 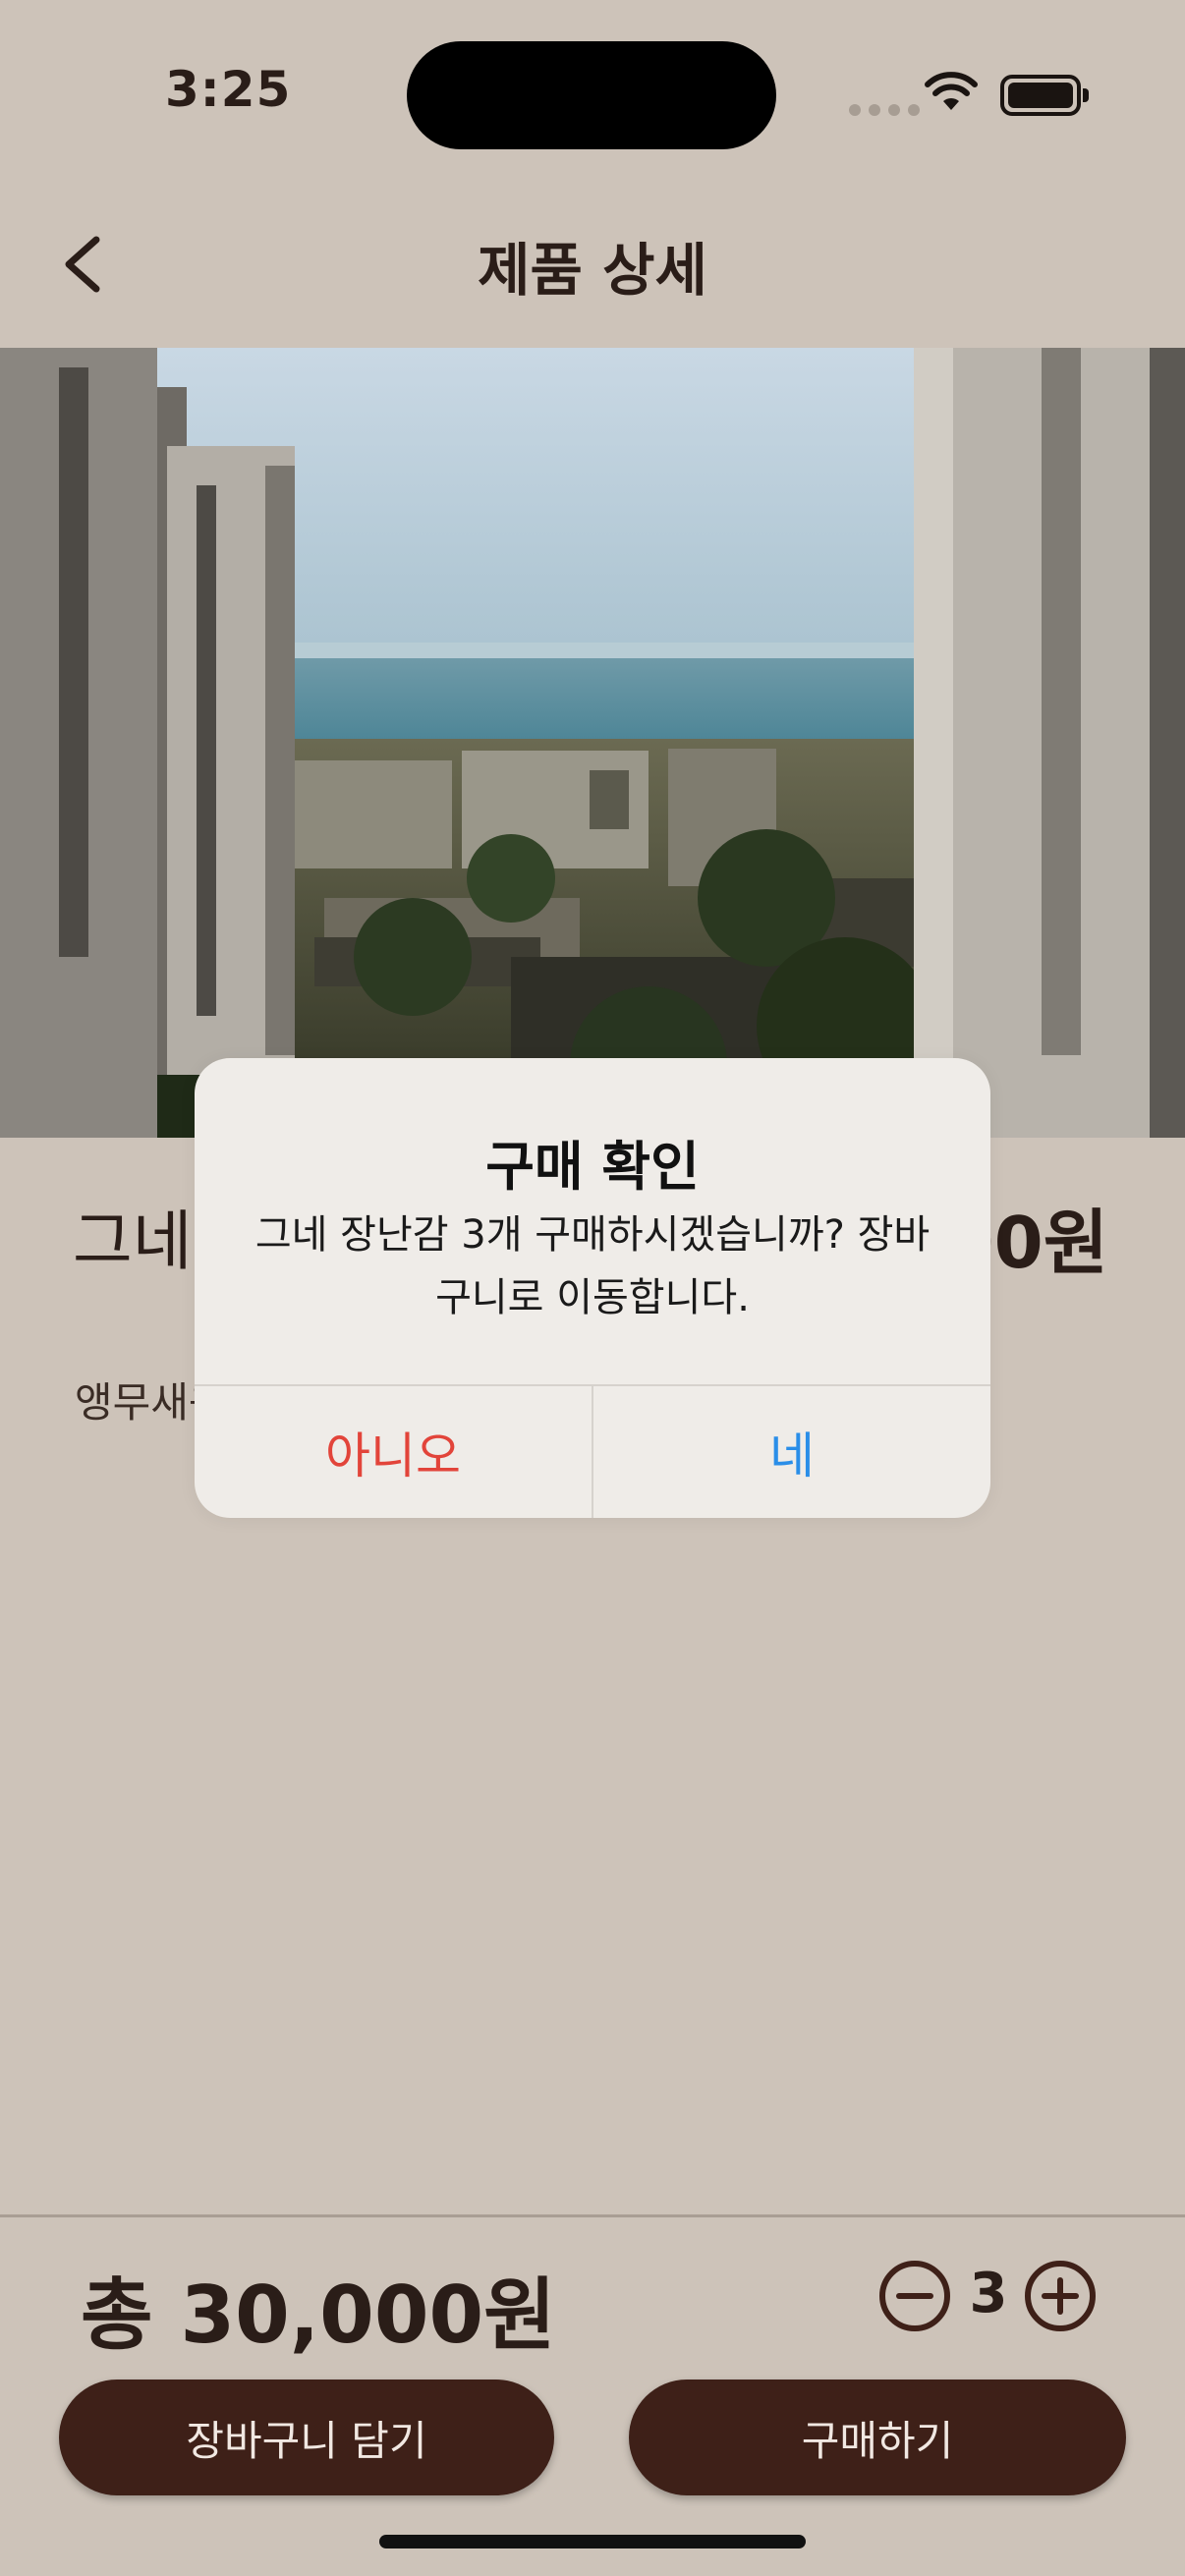 I want to click on plus-circle-icon, so click(x=1061, y=2296).